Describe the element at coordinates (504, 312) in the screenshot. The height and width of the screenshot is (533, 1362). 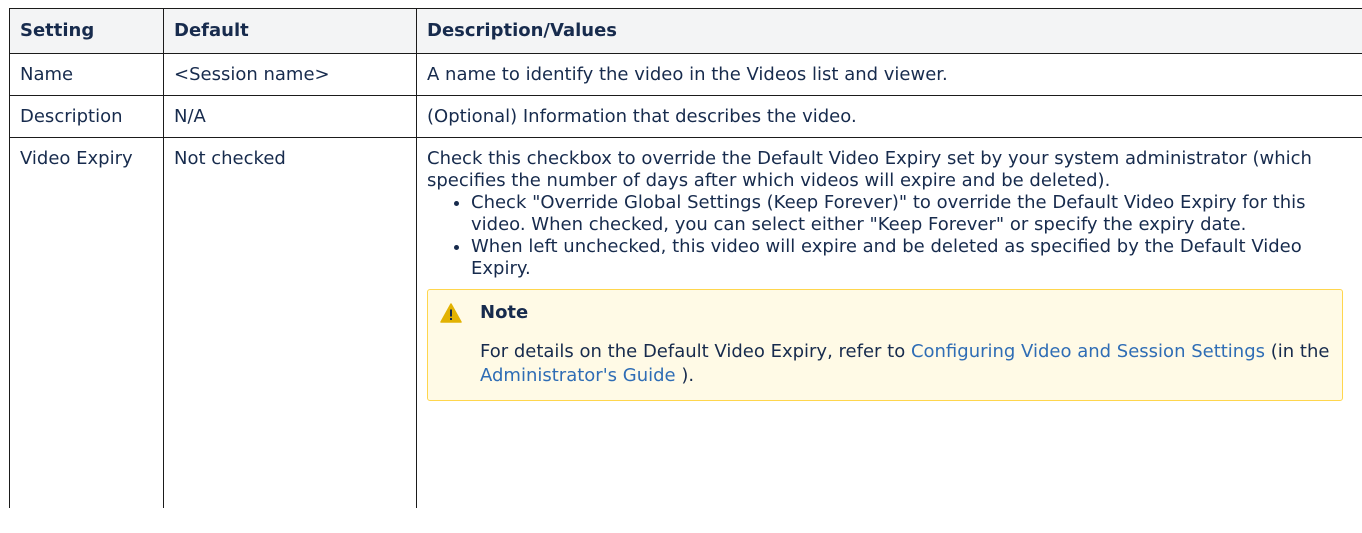
I see `note-title: Note` at that location.